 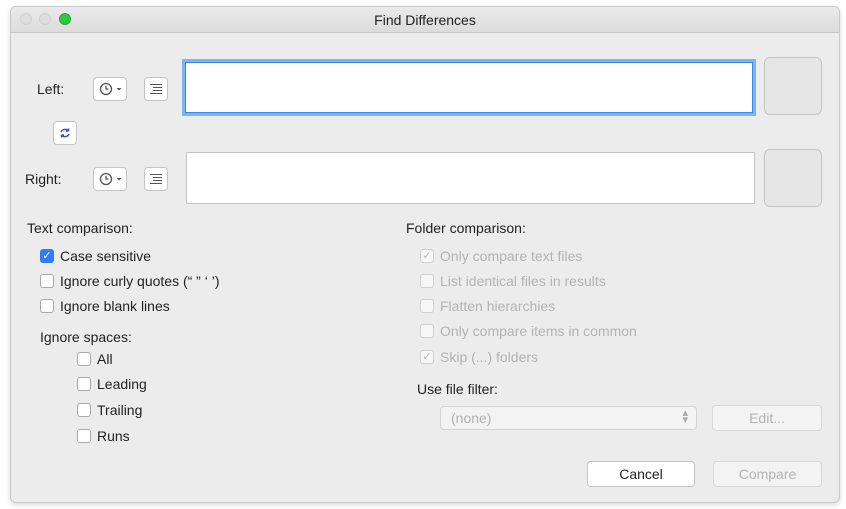 I want to click on swap-button, so click(x=65, y=133).